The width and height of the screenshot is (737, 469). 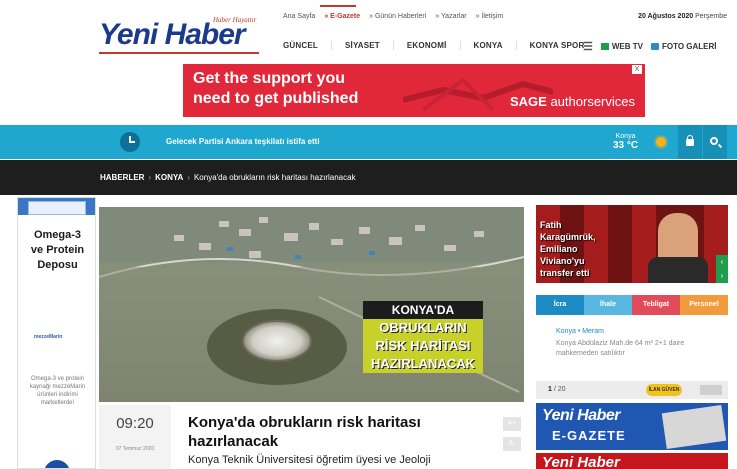 I want to click on video-icon, so click(x=604, y=46).